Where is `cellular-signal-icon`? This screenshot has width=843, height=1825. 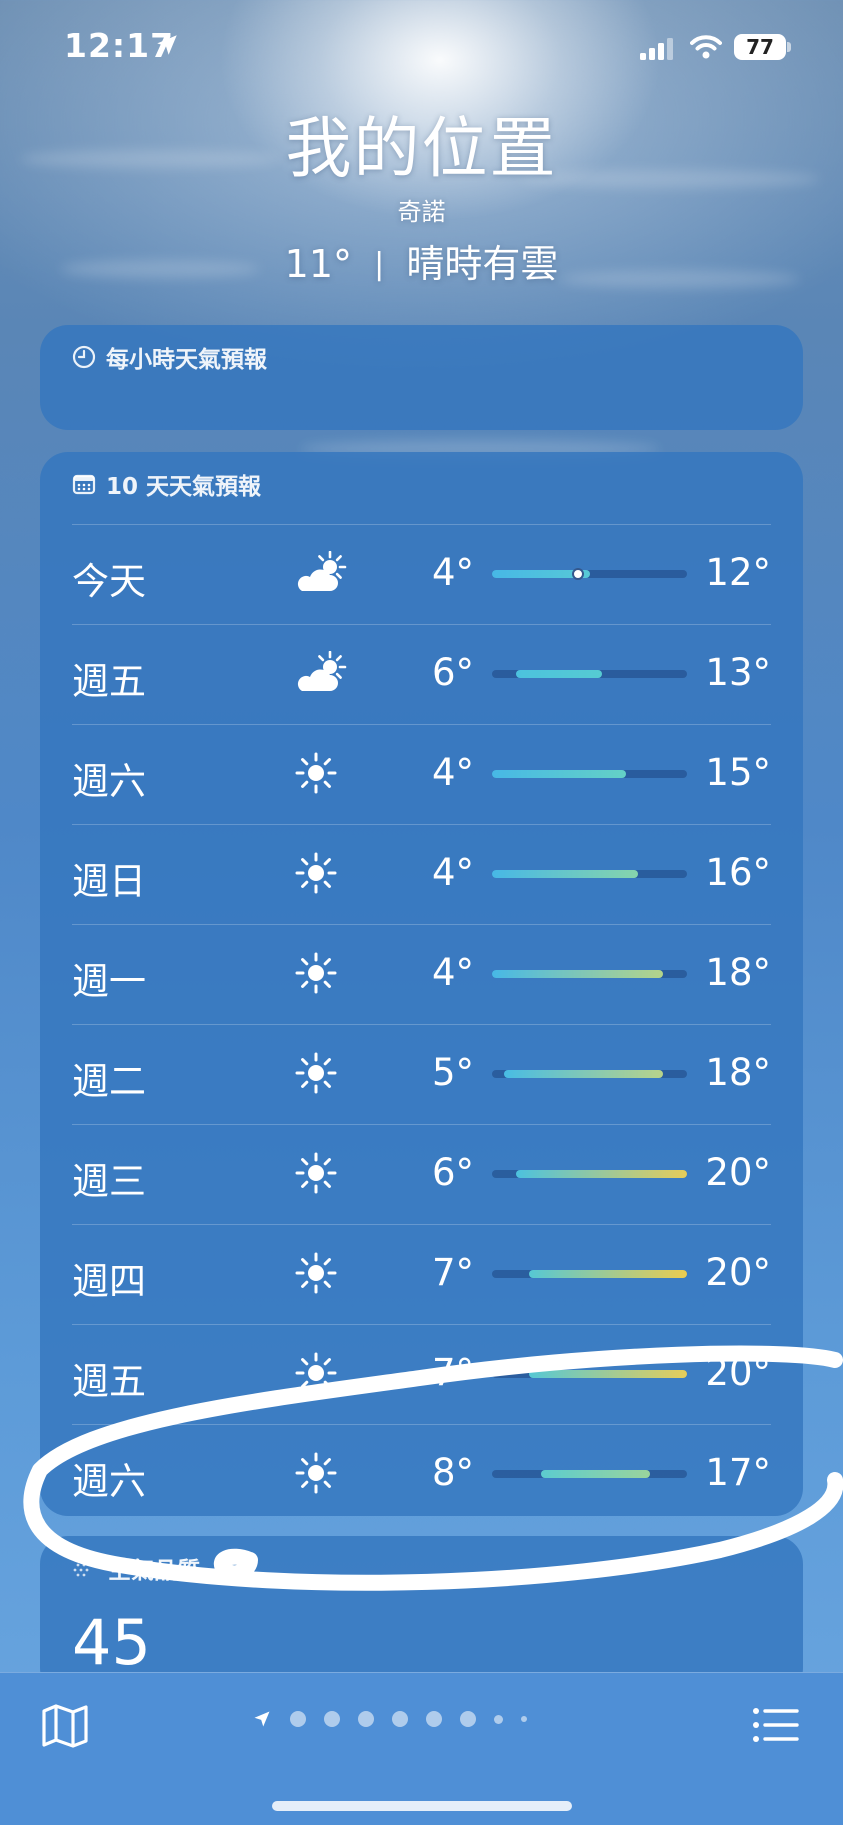
cellular-signal-icon is located at coordinates (656, 49).